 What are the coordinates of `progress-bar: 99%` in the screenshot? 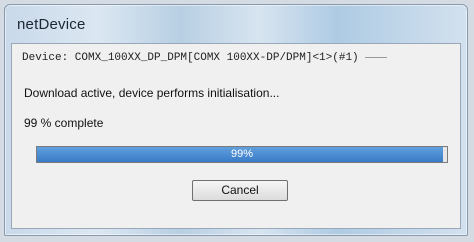 It's located at (242, 154).